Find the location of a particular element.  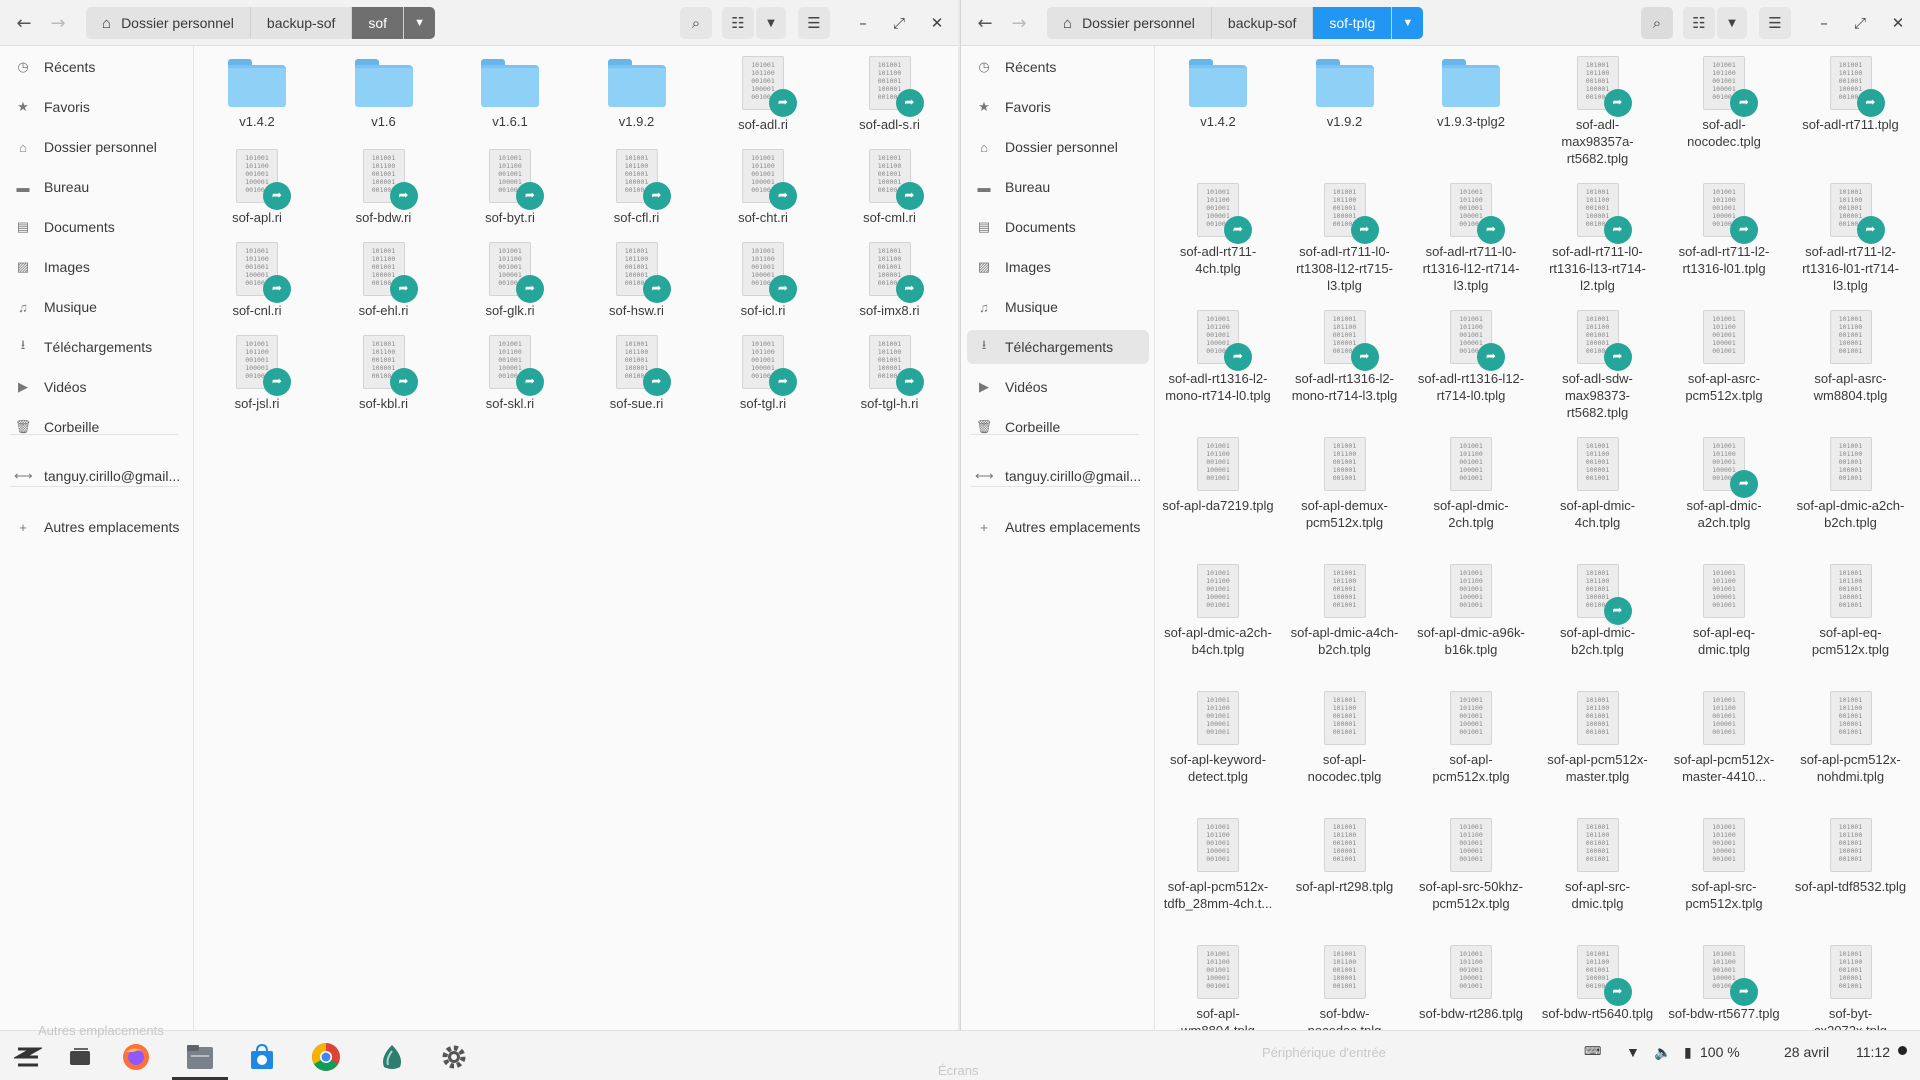

folder-item: v1.6 is located at coordinates (384, 88).